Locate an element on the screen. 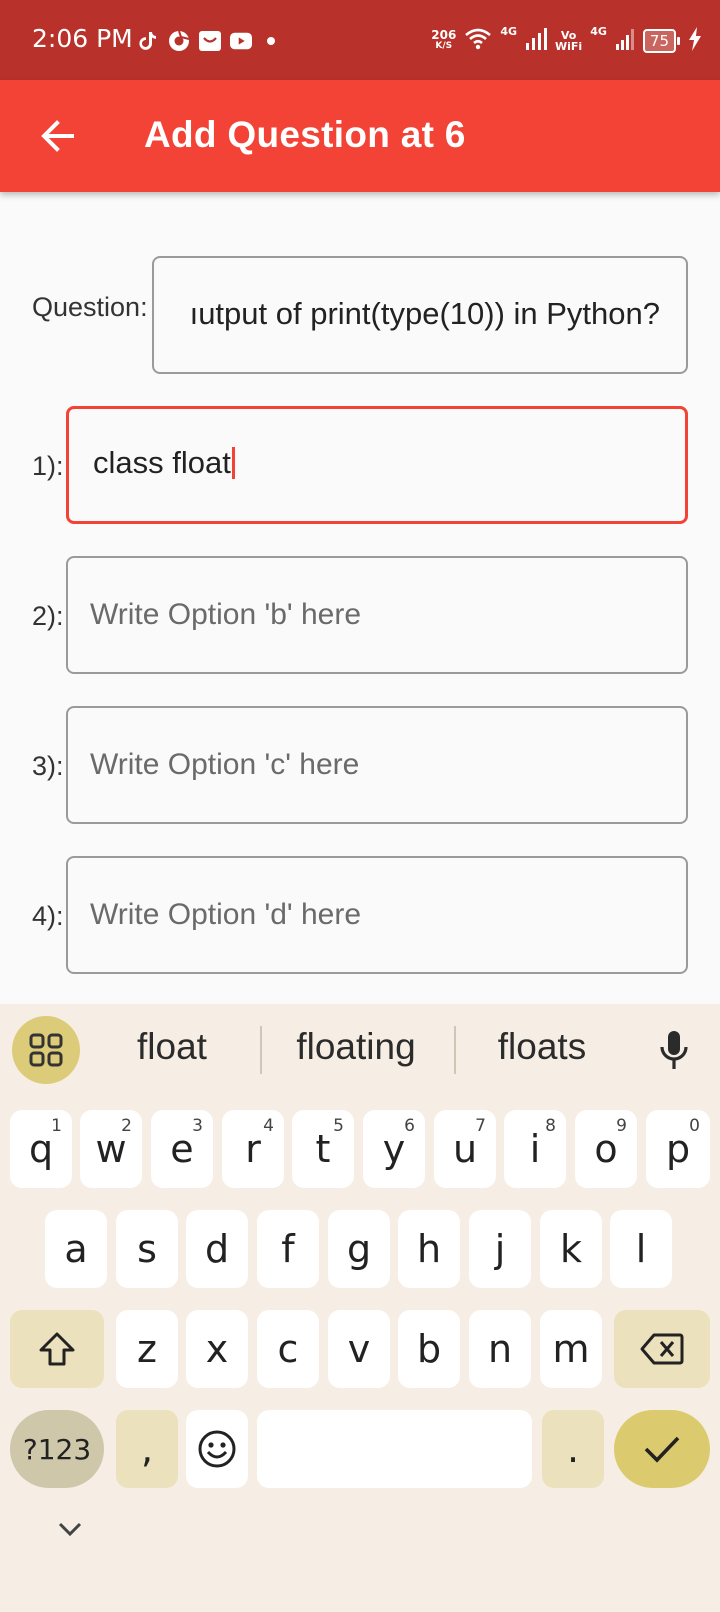  key-label: z is located at coordinates (147, 1349).